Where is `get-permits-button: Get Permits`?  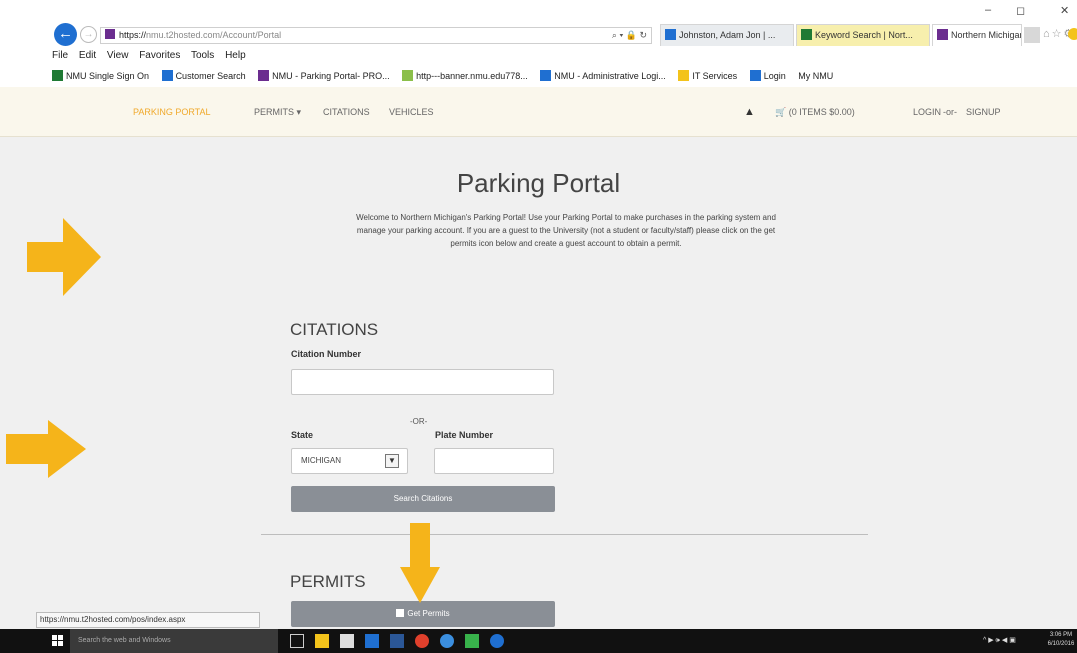
get-permits-button: Get Permits is located at coordinates (423, 614).